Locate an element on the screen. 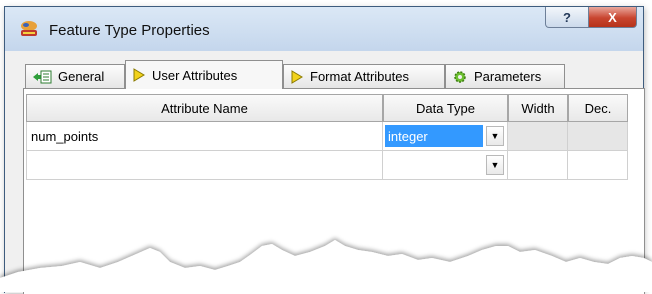 The image size is (652, 294). column-header-dec: Dec. is located at coordinates (598, 108).